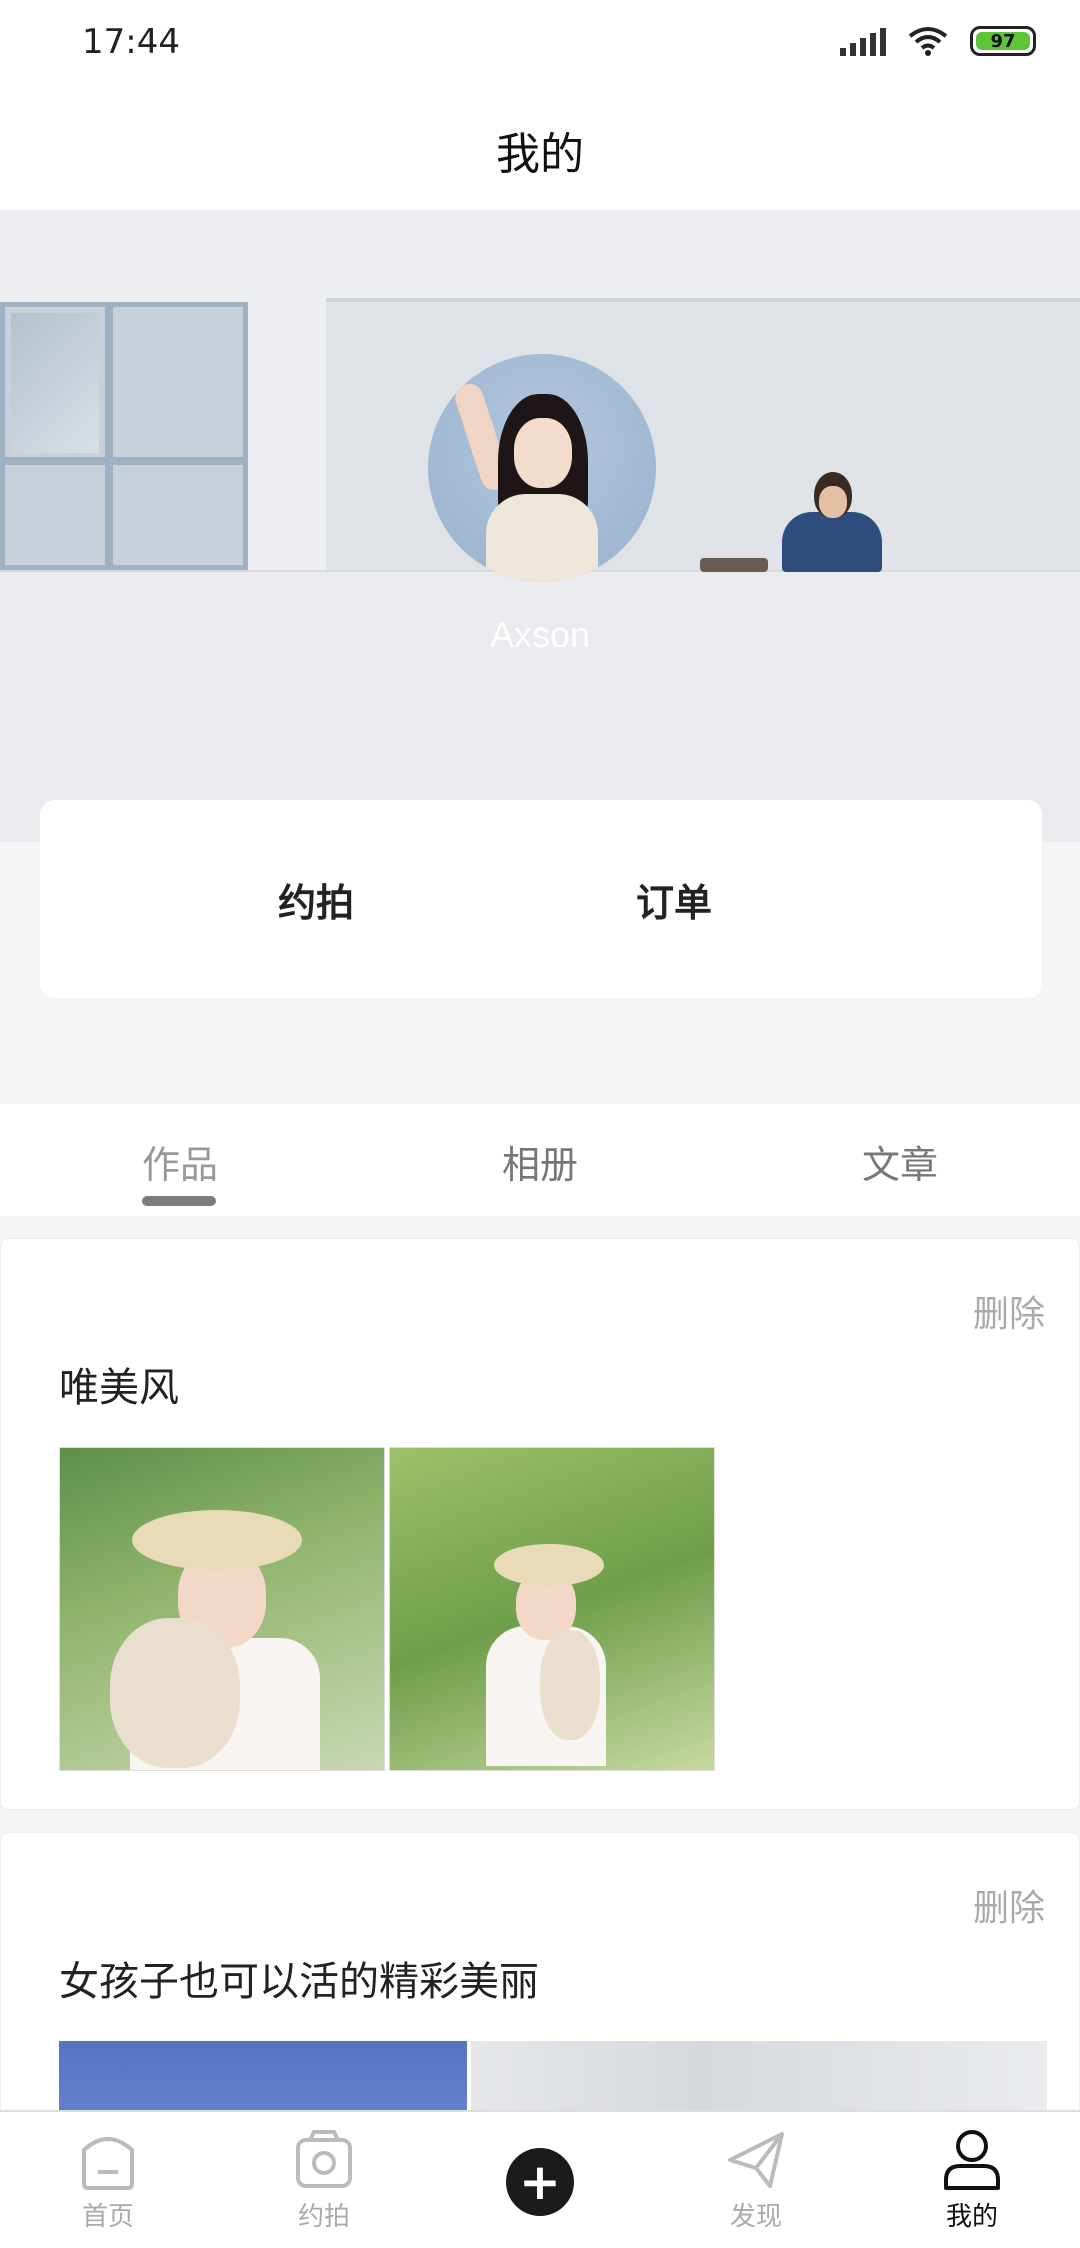  I want to click on nav-home: 首页, so click(108, 2179).